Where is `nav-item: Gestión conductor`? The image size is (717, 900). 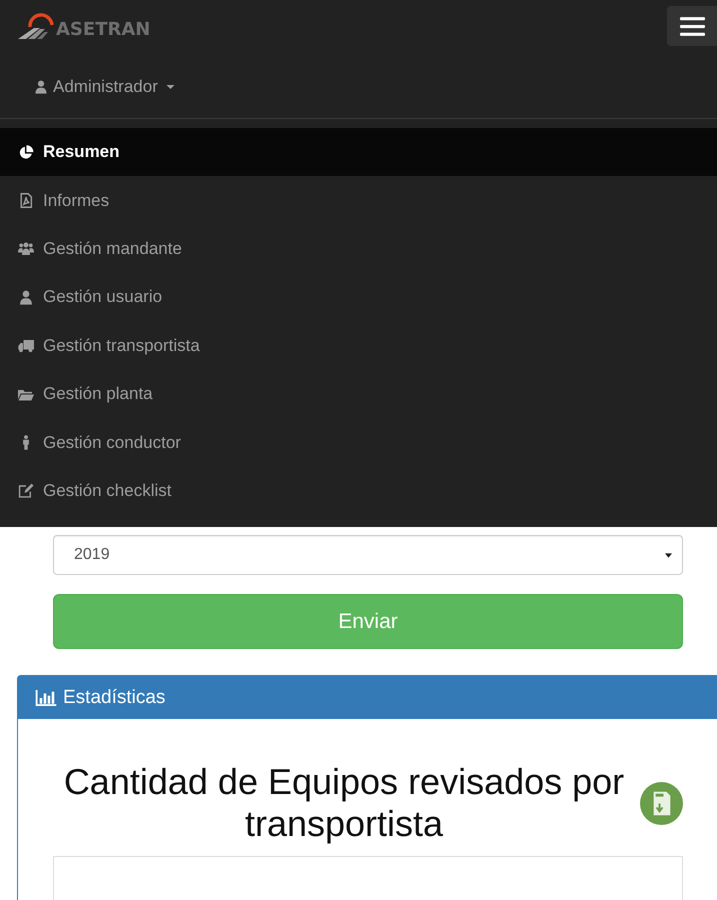 nav-item: Gestión conductor is located at coordinates (358, 442).